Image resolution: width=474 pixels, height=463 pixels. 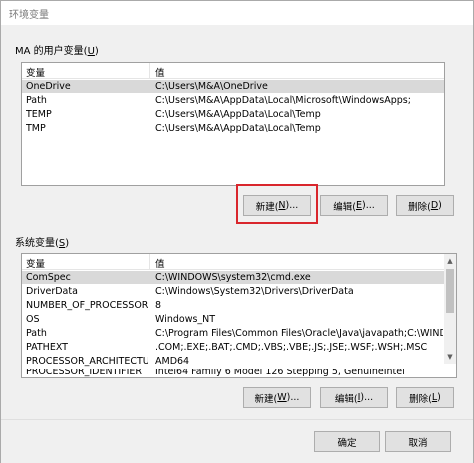 I want to click on scroll-thumb, so click(x=450, y=291).